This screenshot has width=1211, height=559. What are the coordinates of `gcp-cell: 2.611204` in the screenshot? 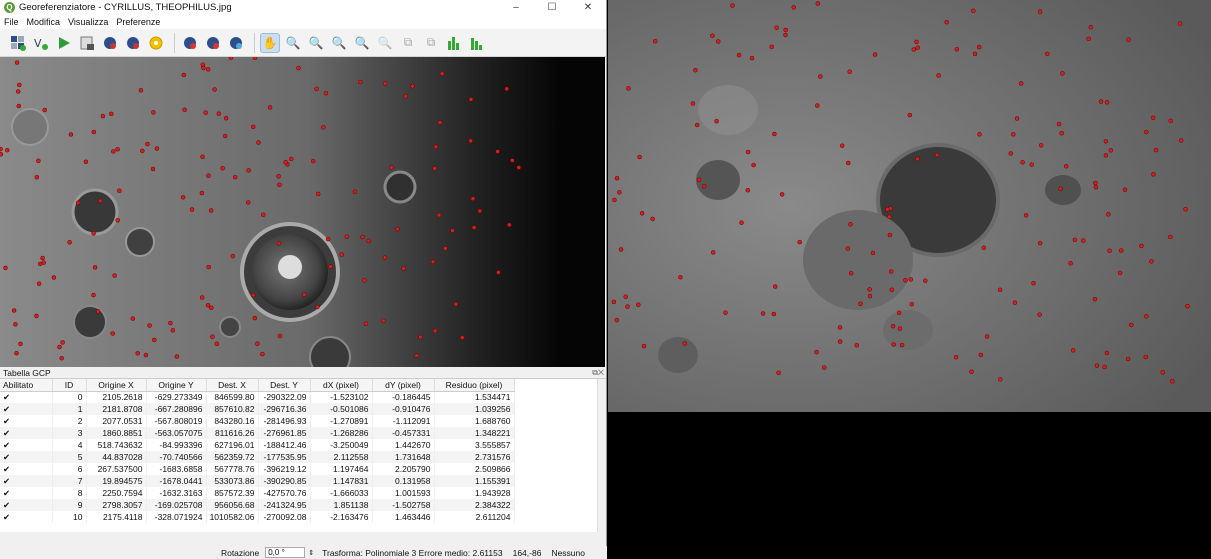 It's located at (474, 517).